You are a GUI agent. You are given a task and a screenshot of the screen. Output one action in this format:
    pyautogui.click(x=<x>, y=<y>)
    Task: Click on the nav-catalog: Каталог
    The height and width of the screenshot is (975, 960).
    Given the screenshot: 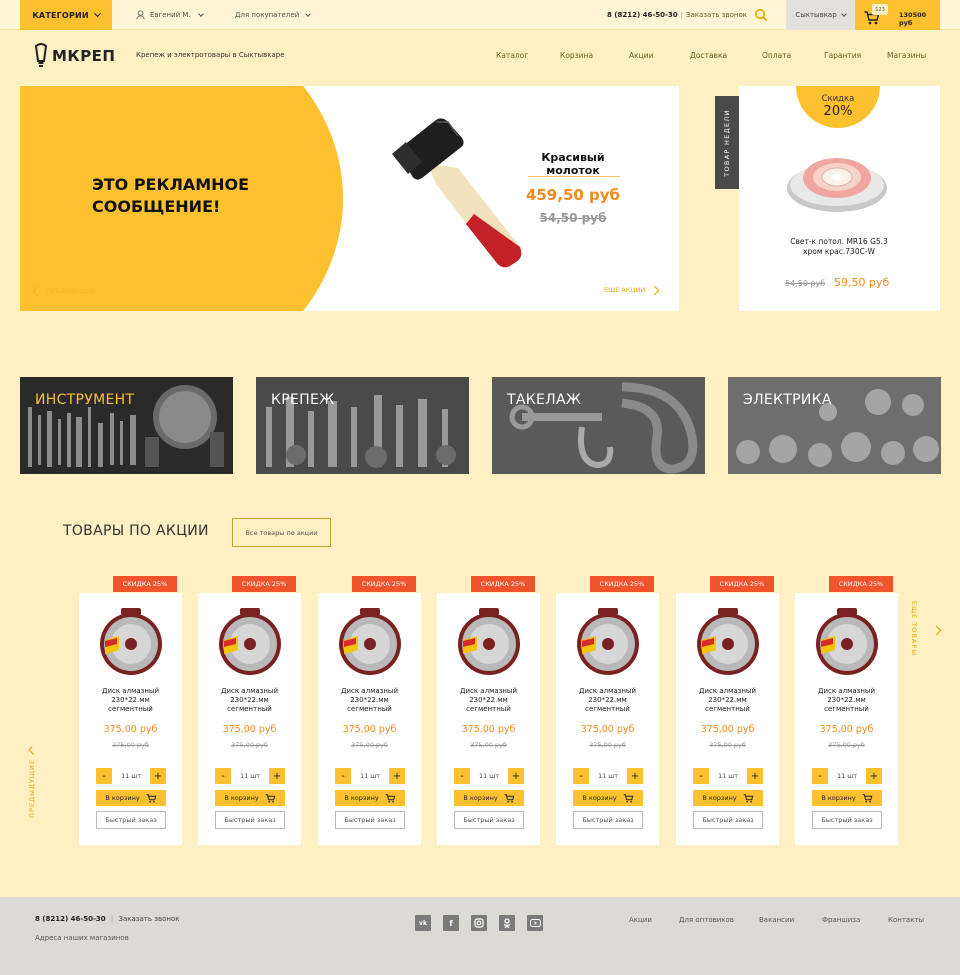 What is the action you would take?
    pyautogui.click(x=528, y=55)
    